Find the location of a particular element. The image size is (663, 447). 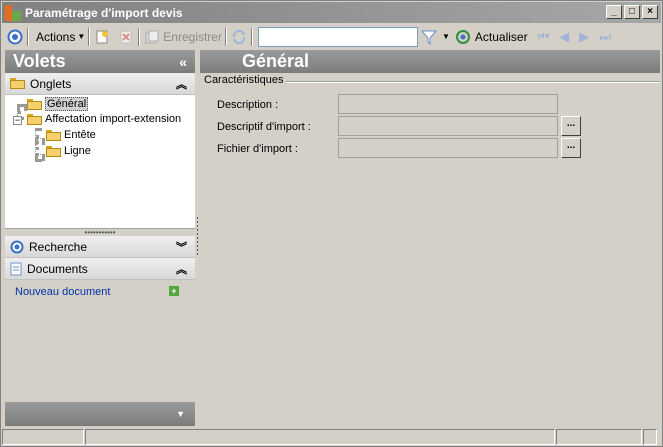

toolbar: Actions ▼ Enregistrer ▼ Actualiser ⏮ ◀ ▶ is located at coordinates (331, 36).